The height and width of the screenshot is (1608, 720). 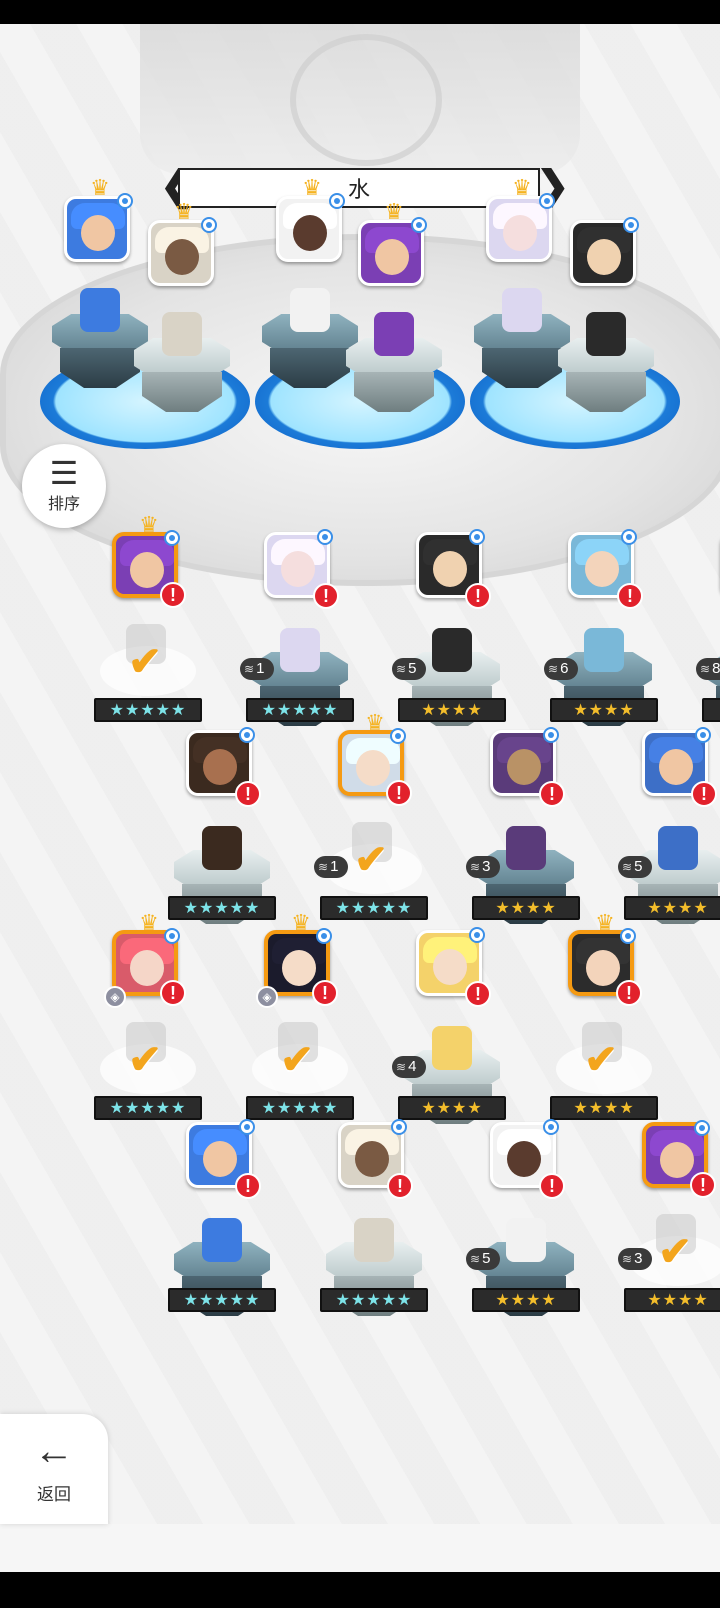 I want to click on shard-count: 4, so click(x=412, y=1066).